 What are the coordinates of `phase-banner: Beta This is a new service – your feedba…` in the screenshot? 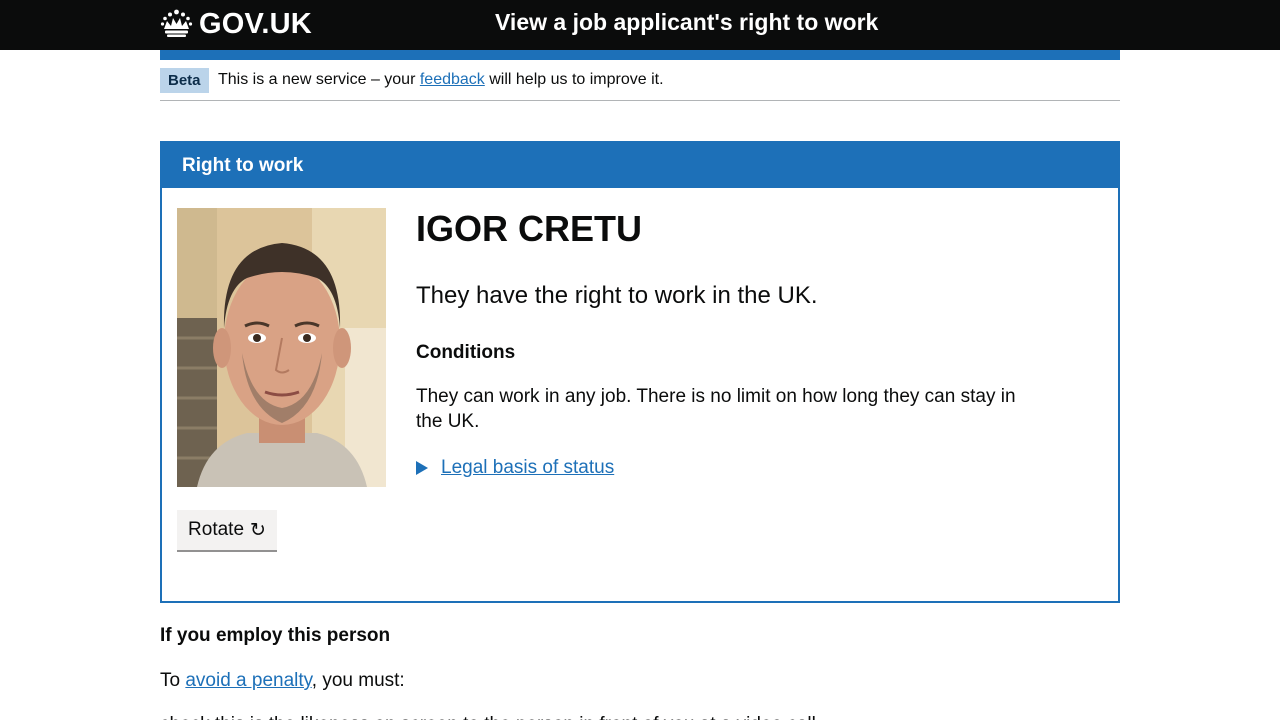 It's located at (640, 80).